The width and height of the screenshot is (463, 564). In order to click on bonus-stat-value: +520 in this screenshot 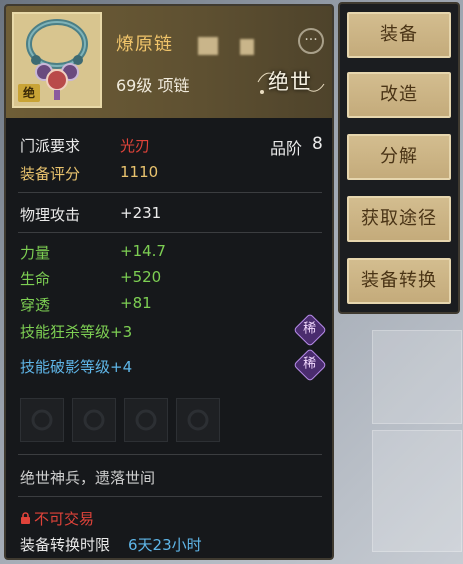, I will do `click(141, 277)`.